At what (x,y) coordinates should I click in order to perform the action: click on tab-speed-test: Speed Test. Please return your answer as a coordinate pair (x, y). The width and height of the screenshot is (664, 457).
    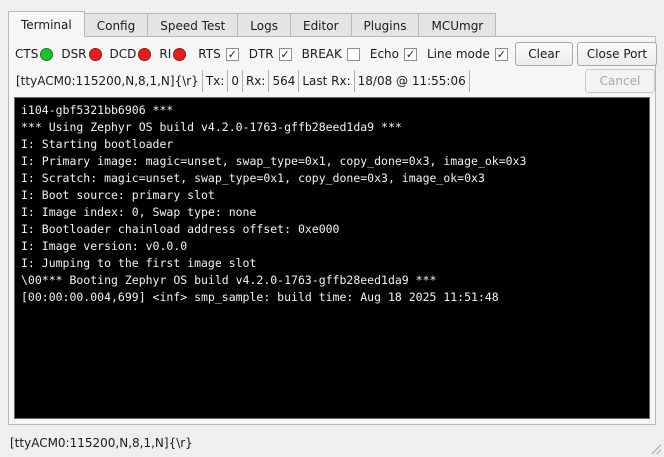
    Looking at the image, I should click on (193, 25).